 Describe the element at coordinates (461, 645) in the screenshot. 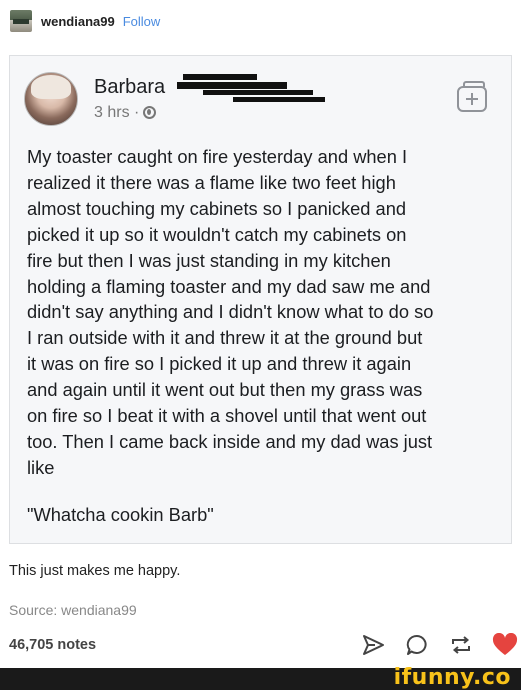

I see `reblog-icon` at that location.